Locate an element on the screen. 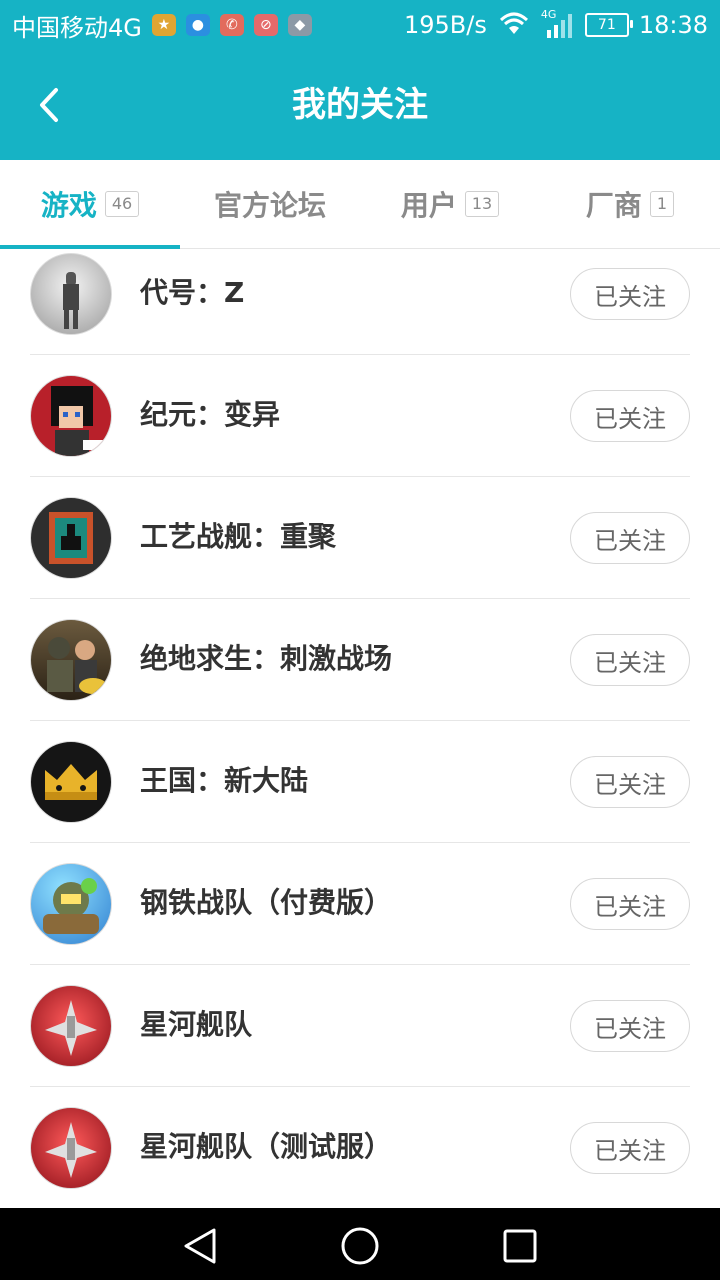 This screenshot has height=1280, width=720. tab-label: 用户 is located at coordinates (428, 205).